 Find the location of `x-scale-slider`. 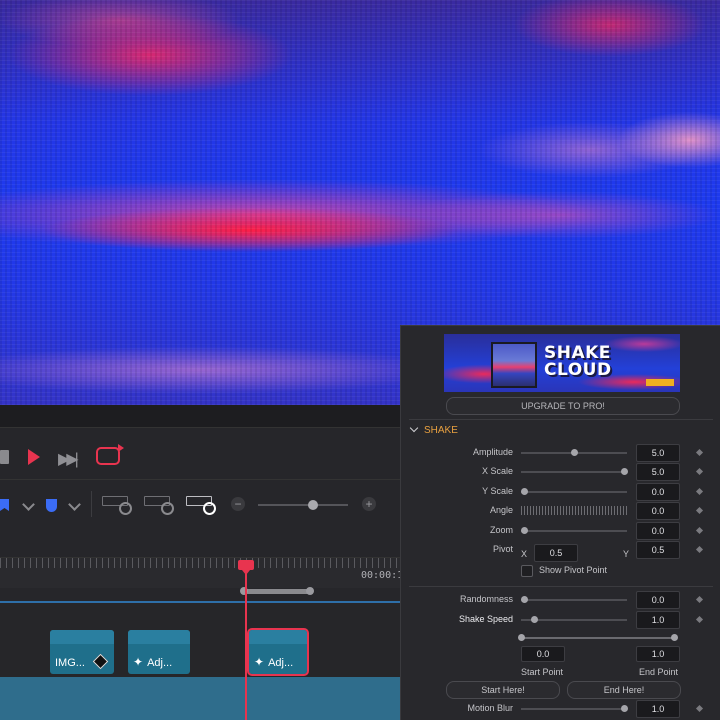

x-scale-slider is located at coordinates (574, 471).